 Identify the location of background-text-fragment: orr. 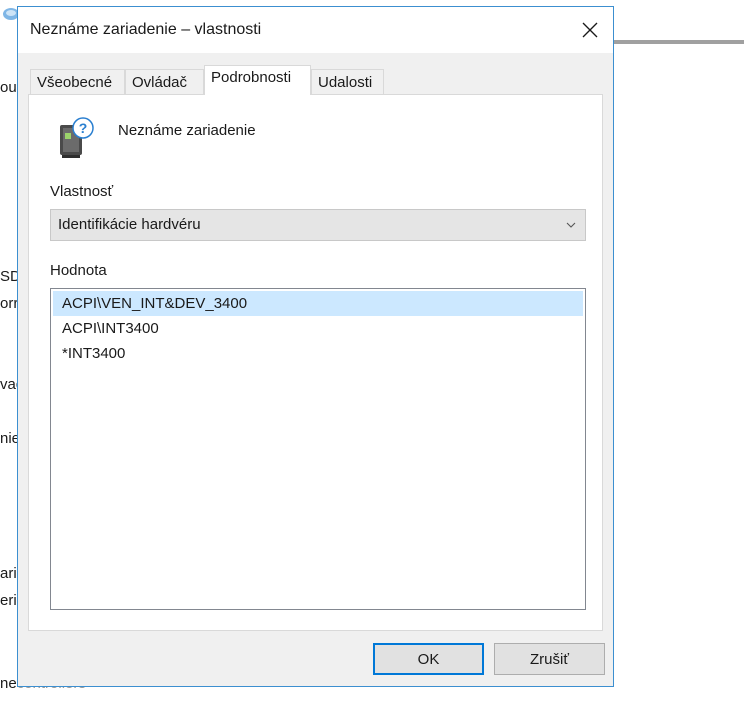
(9, 303).